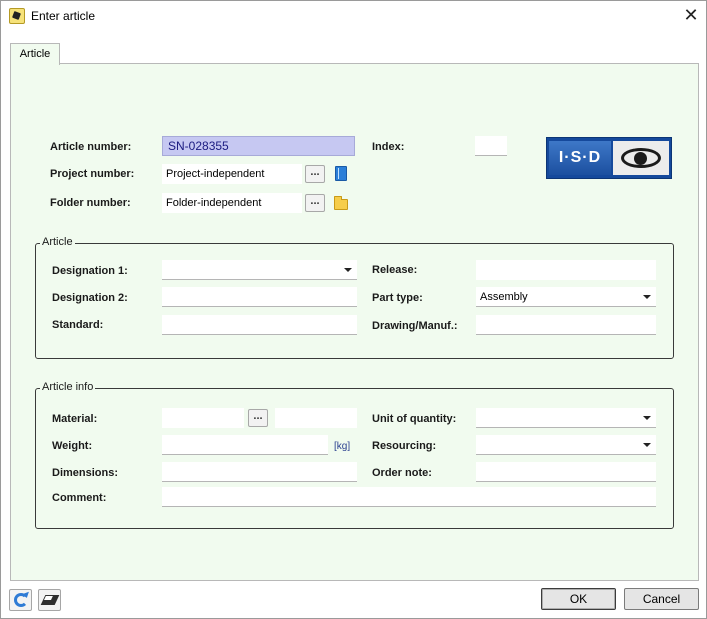 The height and width of the screenshot is (619, 707). I want to click on article-info-group-title: Article info, so click(68, 387).